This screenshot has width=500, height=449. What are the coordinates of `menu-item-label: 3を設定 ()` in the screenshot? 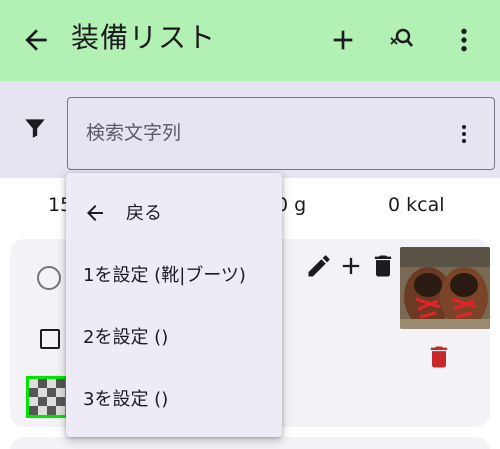 It's located at (126, 399).